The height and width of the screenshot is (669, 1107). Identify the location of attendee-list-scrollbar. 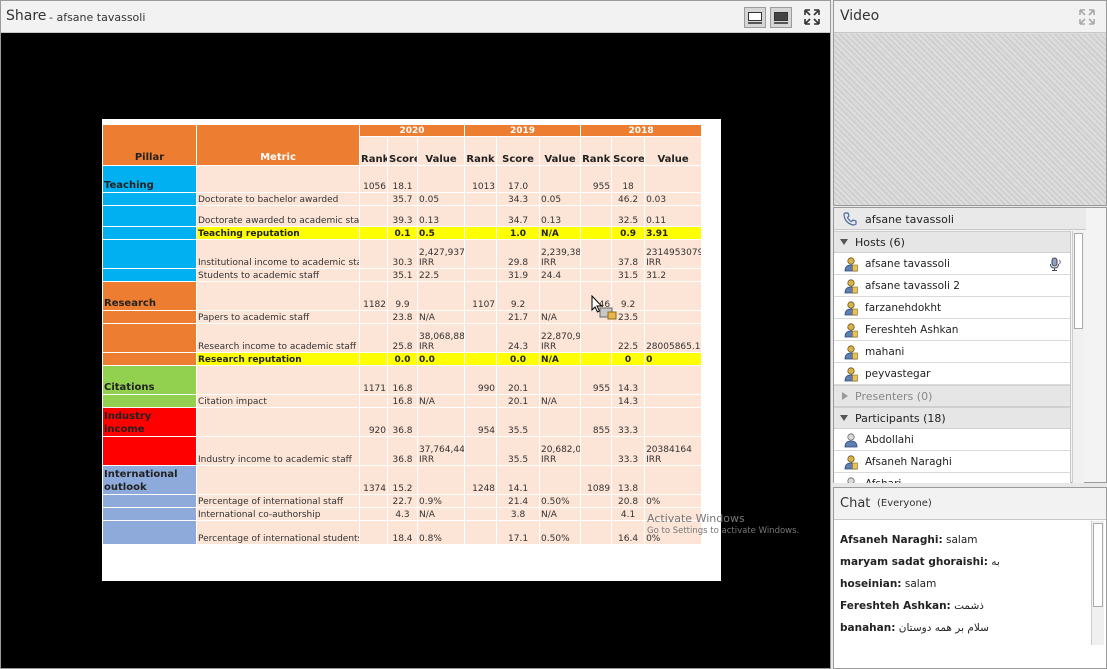
(1078, 357).